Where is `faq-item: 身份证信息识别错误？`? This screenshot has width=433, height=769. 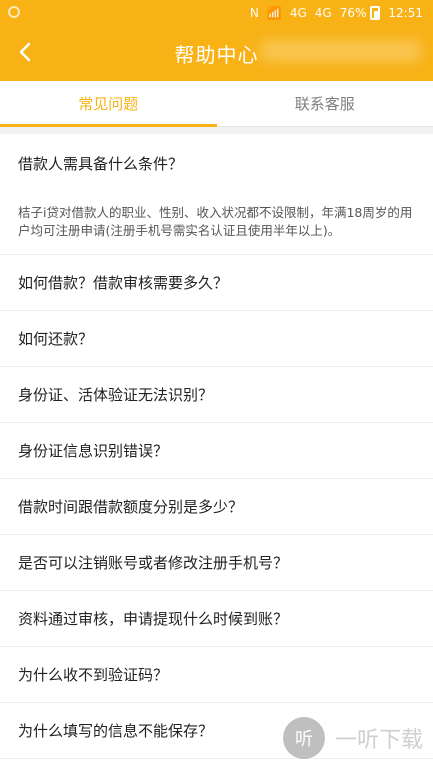
faq-item: 身份证信息识别错误？ is located at coordinates (216, 451).